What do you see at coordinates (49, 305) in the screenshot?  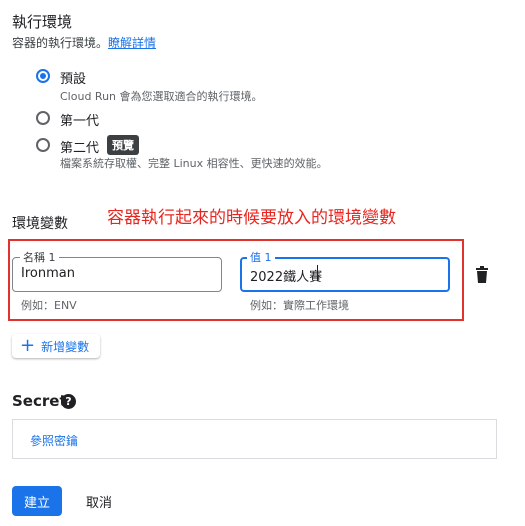 I see `env-name-hint: 例如：ENV` at bounding box center [49, 305].